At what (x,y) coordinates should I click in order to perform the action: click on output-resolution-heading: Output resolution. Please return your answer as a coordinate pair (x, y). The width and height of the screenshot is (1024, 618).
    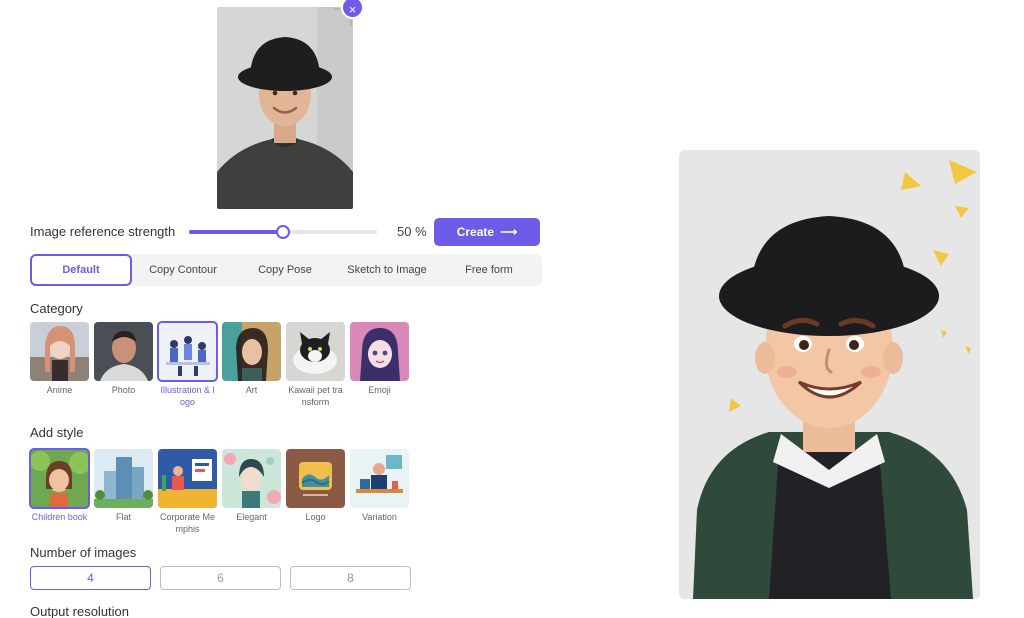
    Looking at the image, I should click on (80, 611).